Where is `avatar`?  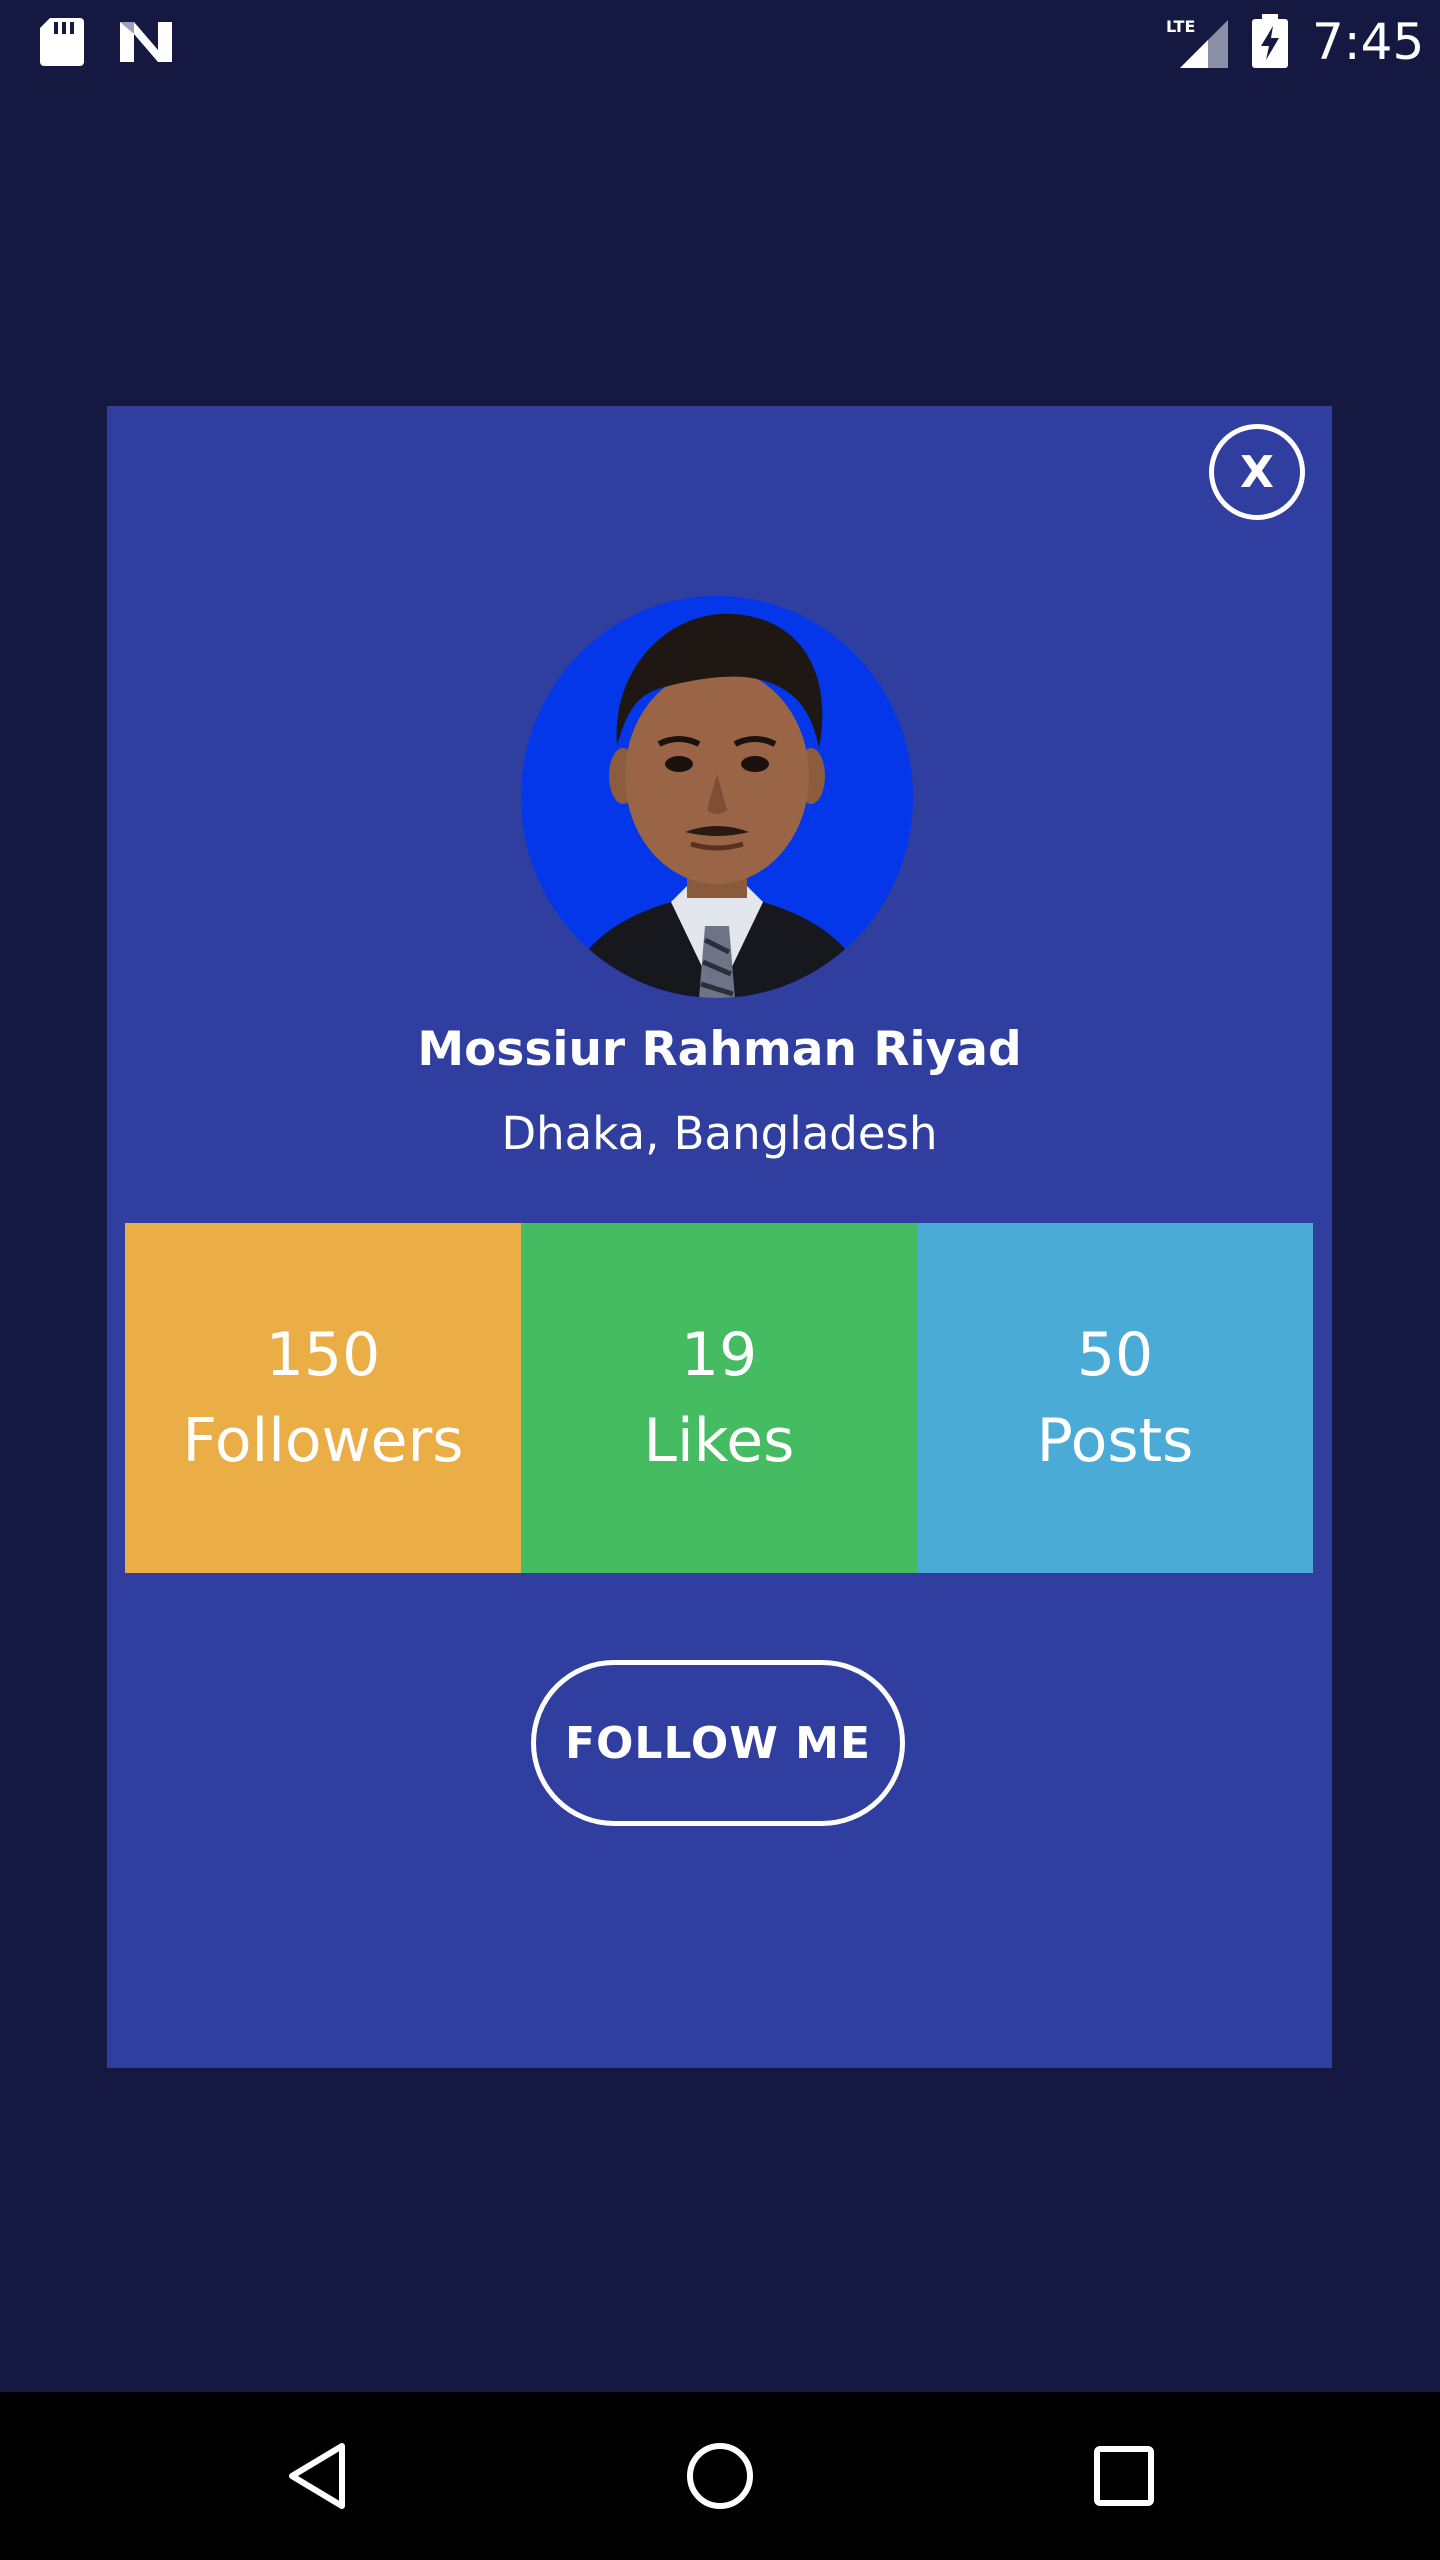 avatar is located at coordinates (717, 797).